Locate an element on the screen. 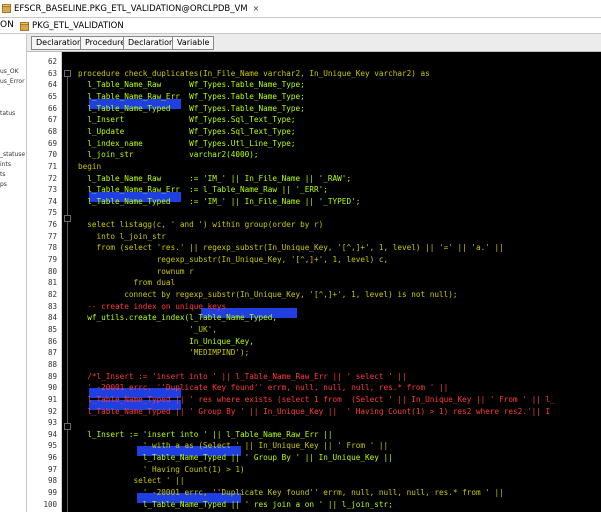 The image size is (601, 512). line-number: 72 is located at coordinates (52, 178).